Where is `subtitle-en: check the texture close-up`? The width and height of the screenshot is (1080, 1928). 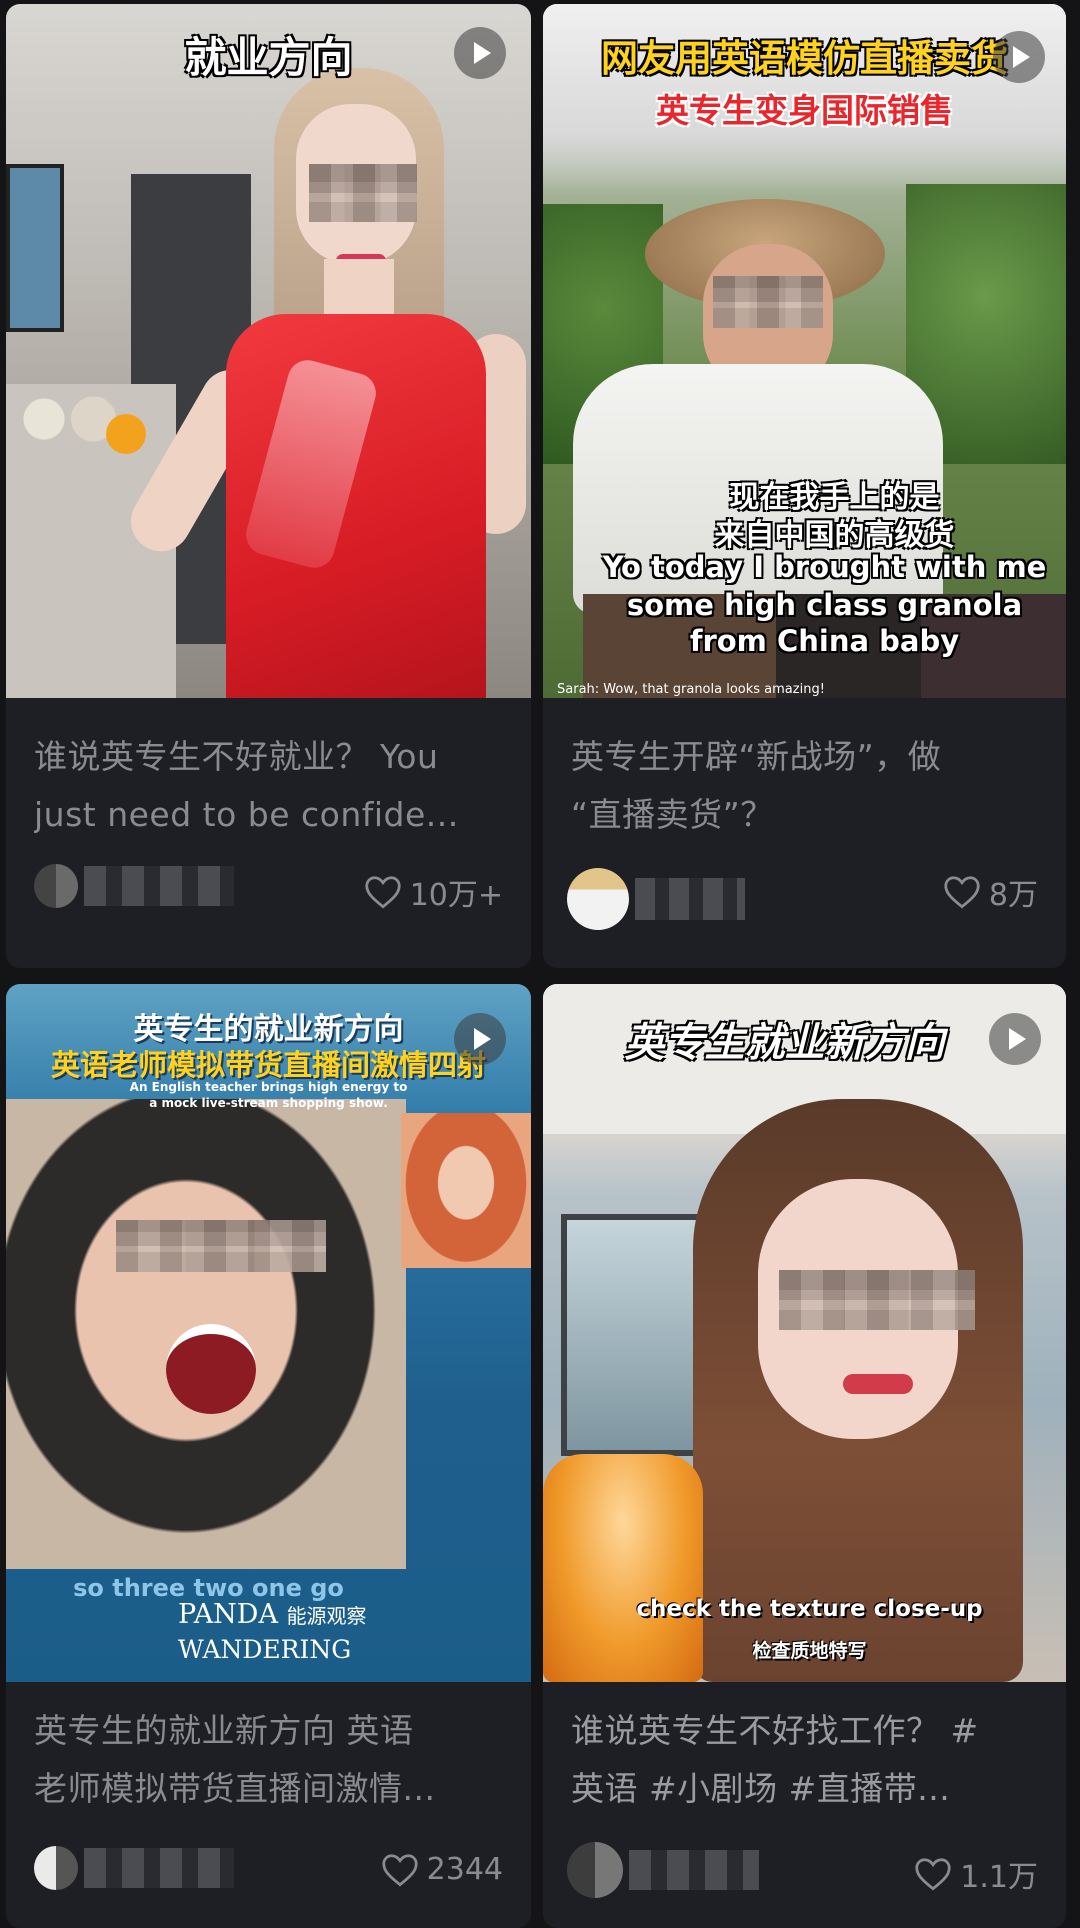 subtitle-en: check the texture close-up is located at coordinates (809, 1609).